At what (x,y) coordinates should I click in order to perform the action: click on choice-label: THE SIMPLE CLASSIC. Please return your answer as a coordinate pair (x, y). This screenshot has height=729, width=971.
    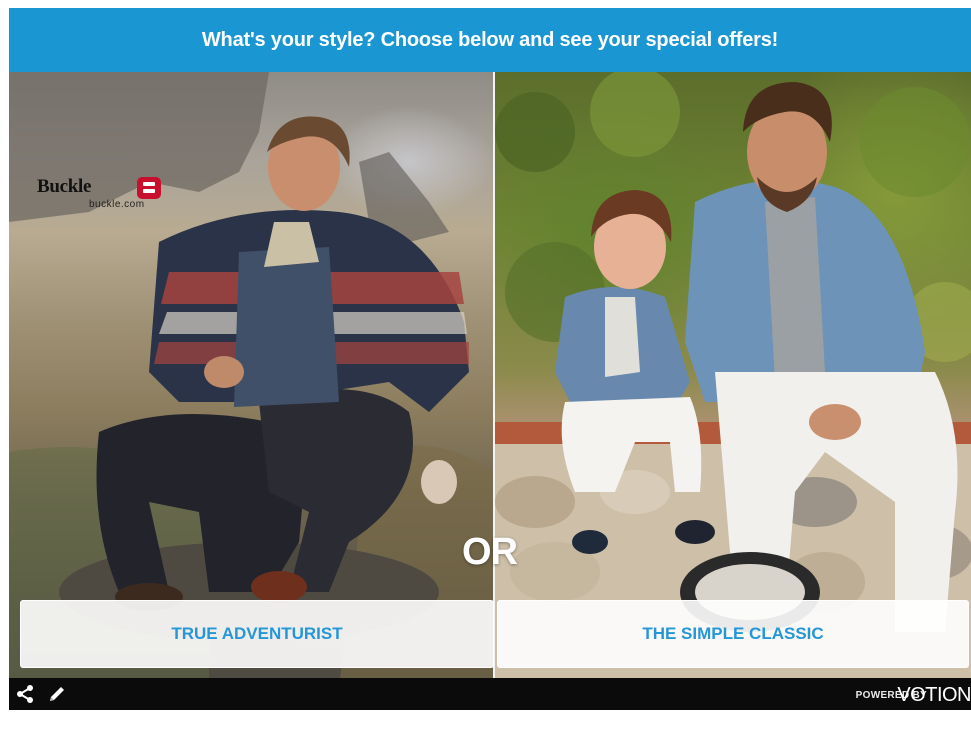
    Looking at the image, I should click on (733, 633).